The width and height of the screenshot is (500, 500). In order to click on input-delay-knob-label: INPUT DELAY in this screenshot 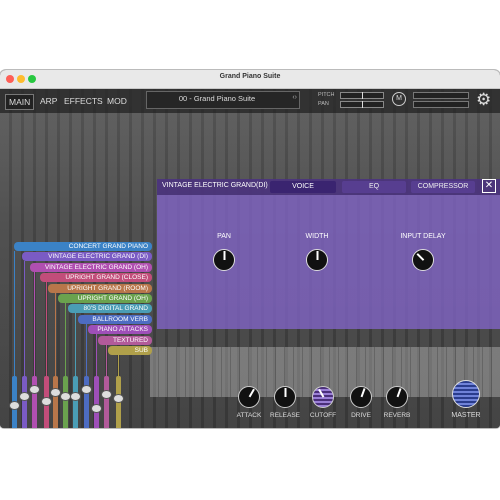, I will do `click(423, 236)`.